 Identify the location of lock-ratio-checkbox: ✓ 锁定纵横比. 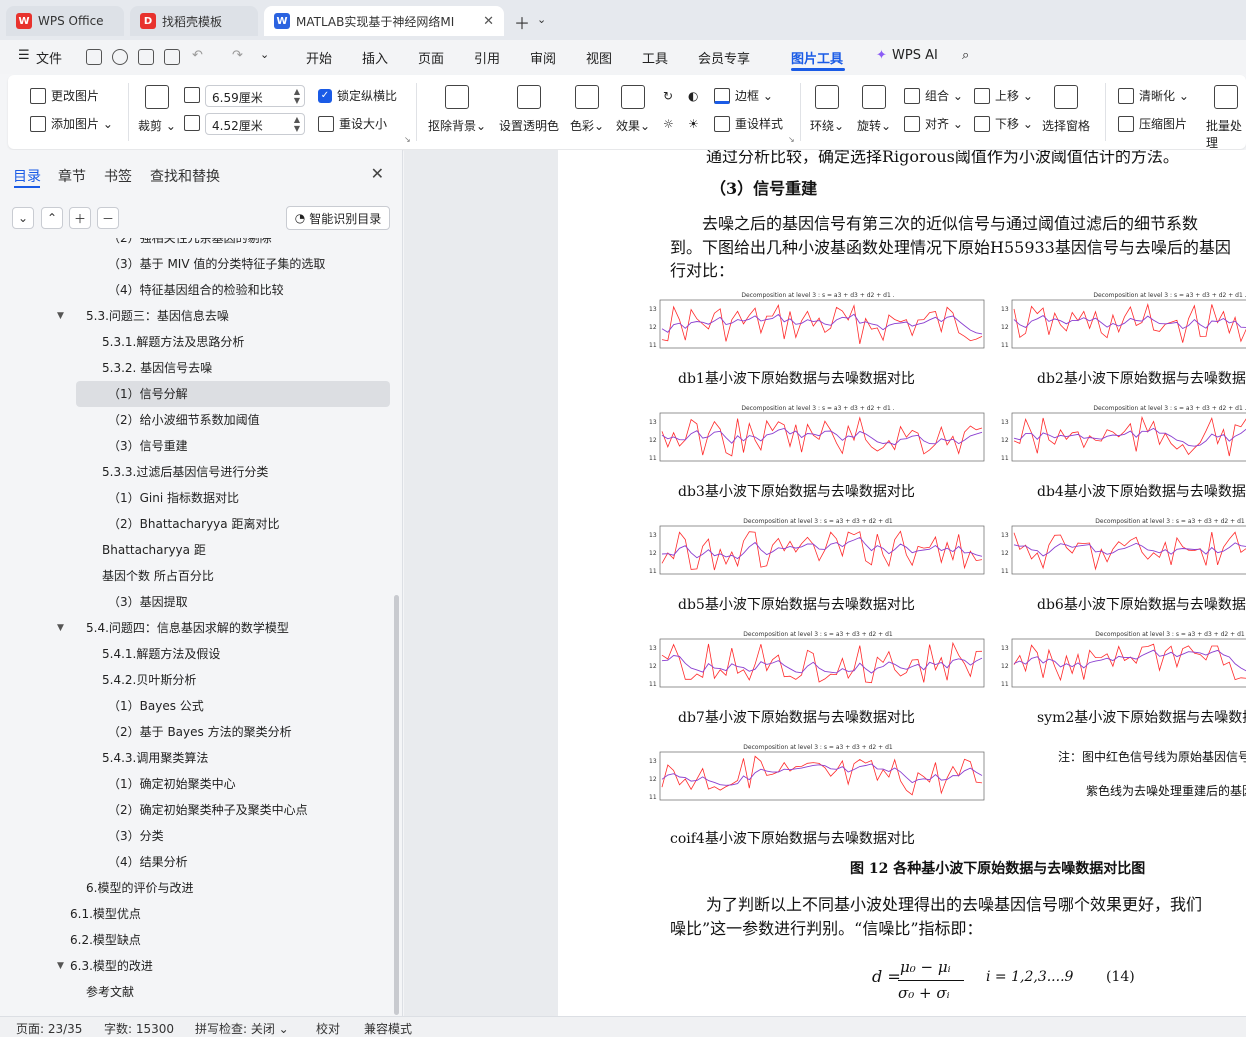
(357, 95).